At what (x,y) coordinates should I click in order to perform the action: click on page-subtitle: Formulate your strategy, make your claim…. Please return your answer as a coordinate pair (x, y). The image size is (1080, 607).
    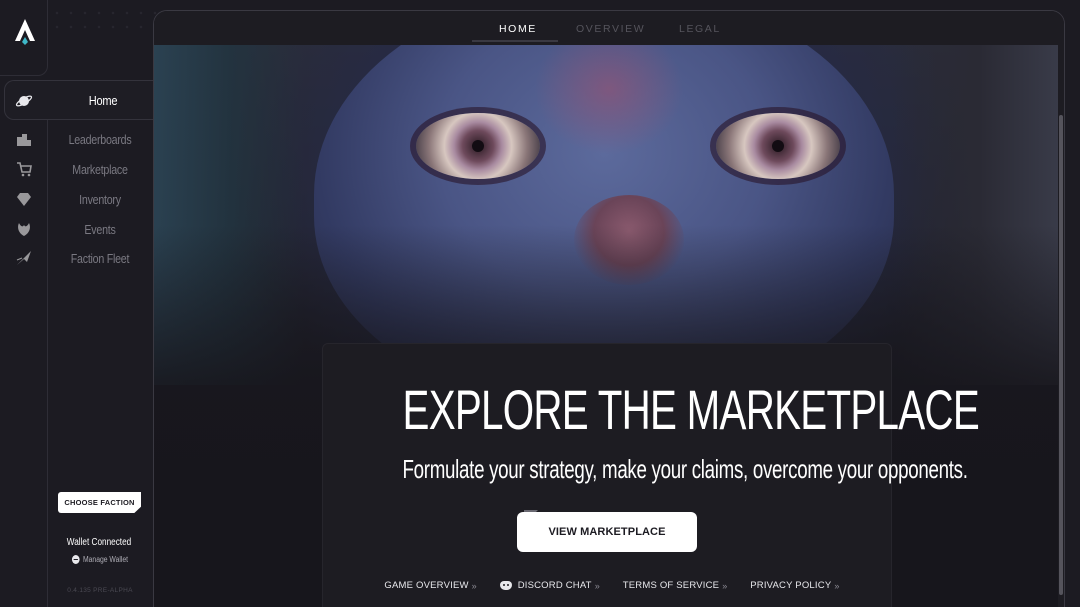
    Looking at the image, I should click on (685, 469).